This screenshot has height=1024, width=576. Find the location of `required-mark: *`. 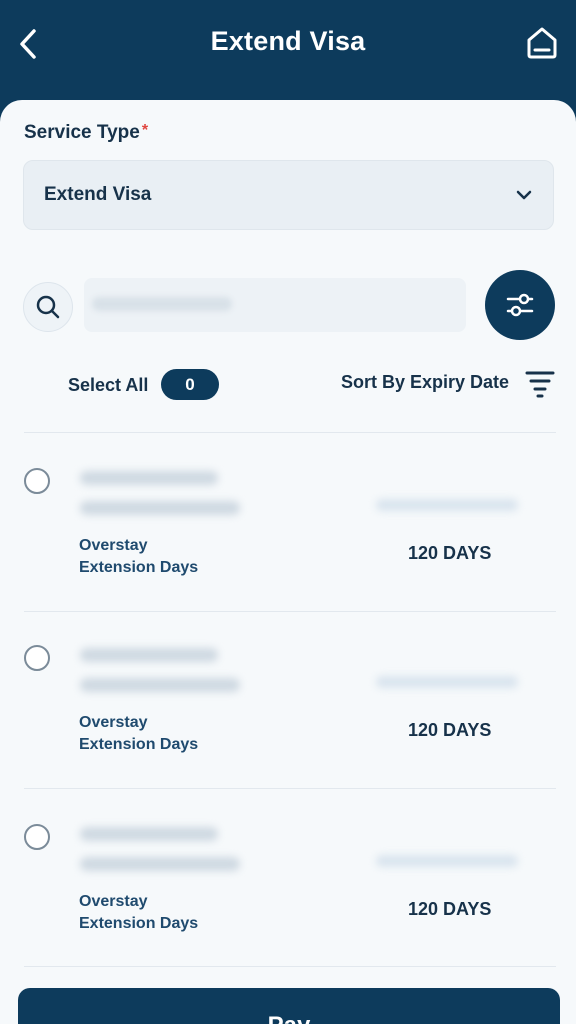

required-mark: * is located at coordinates (145, 130).